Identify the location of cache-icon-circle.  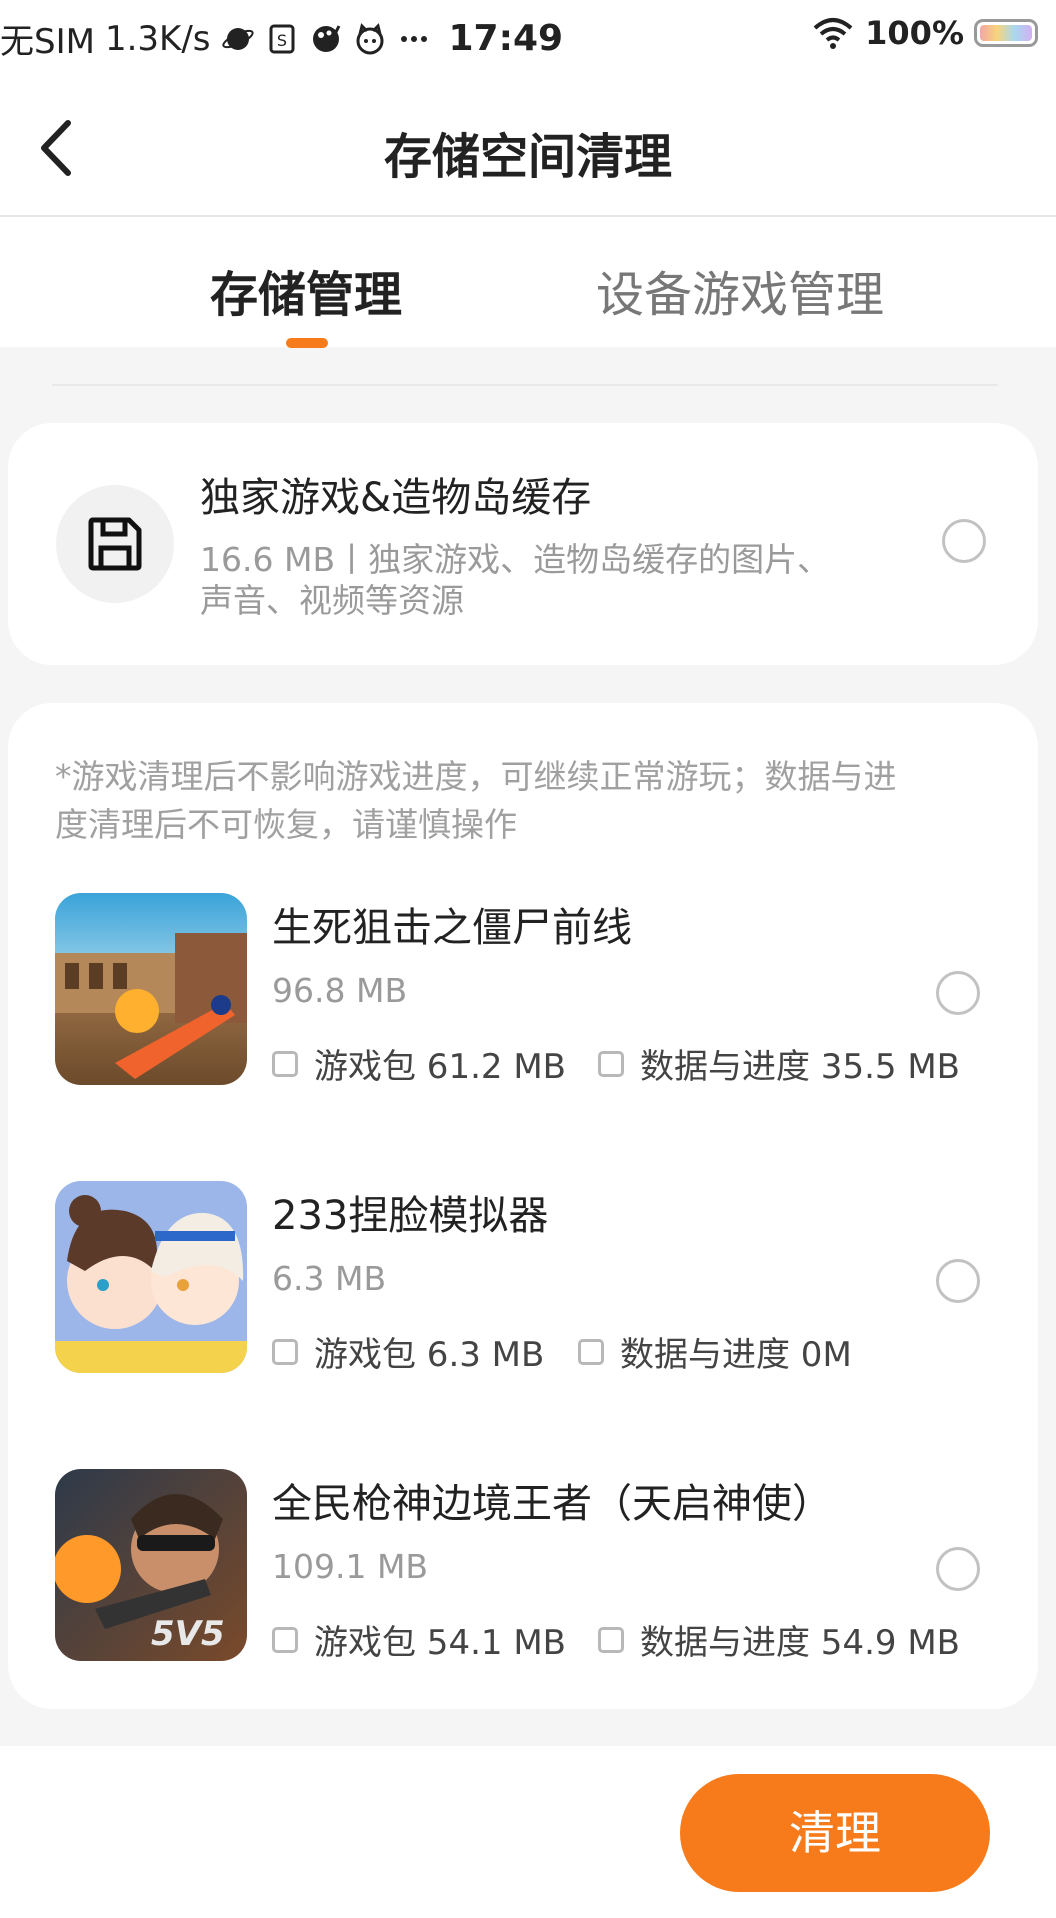
(115, 544).